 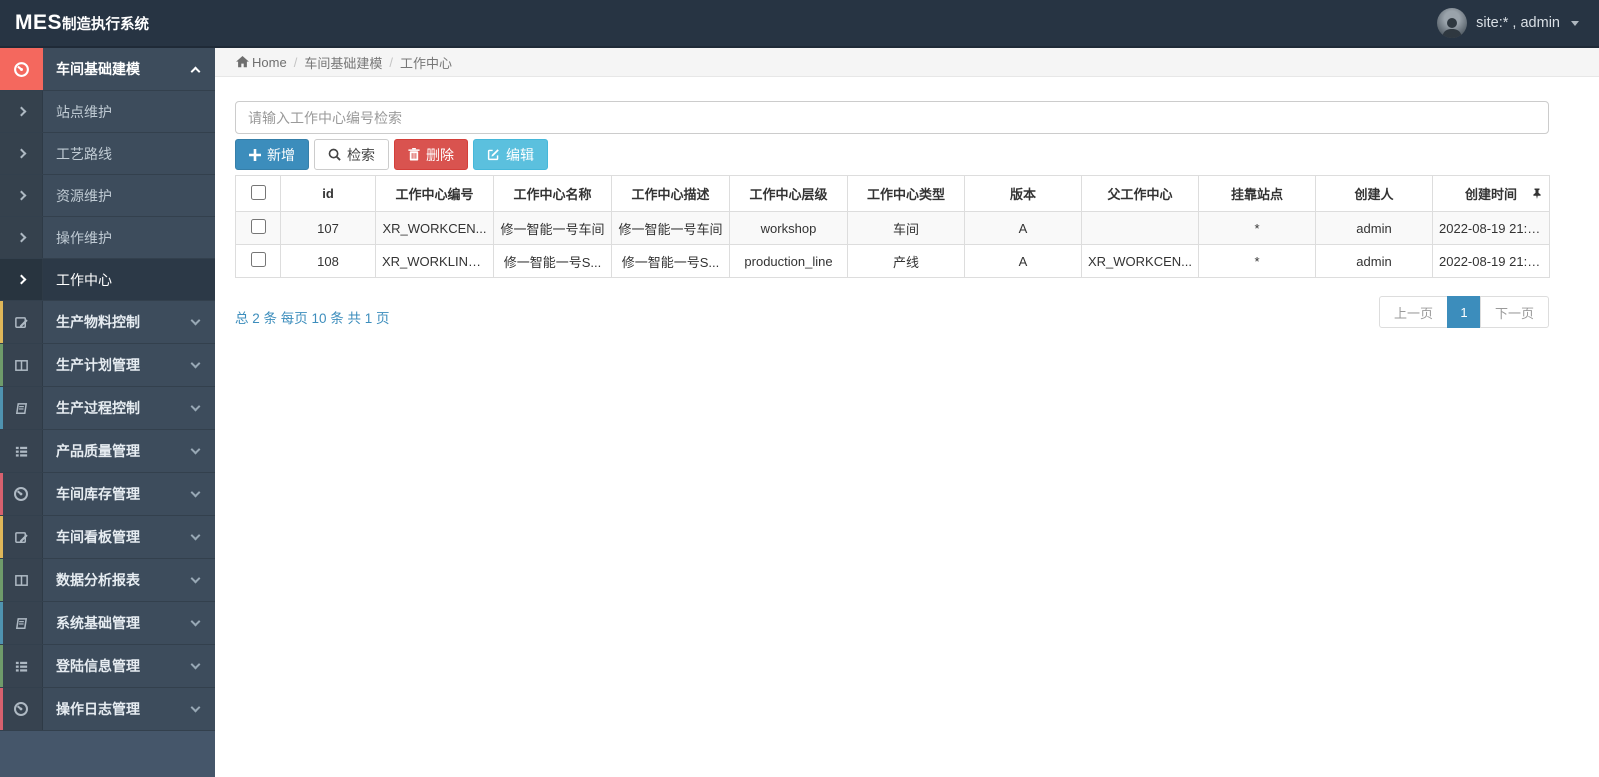 I want to click on next-page-button: 下一页, so click(x=1514, y=312).